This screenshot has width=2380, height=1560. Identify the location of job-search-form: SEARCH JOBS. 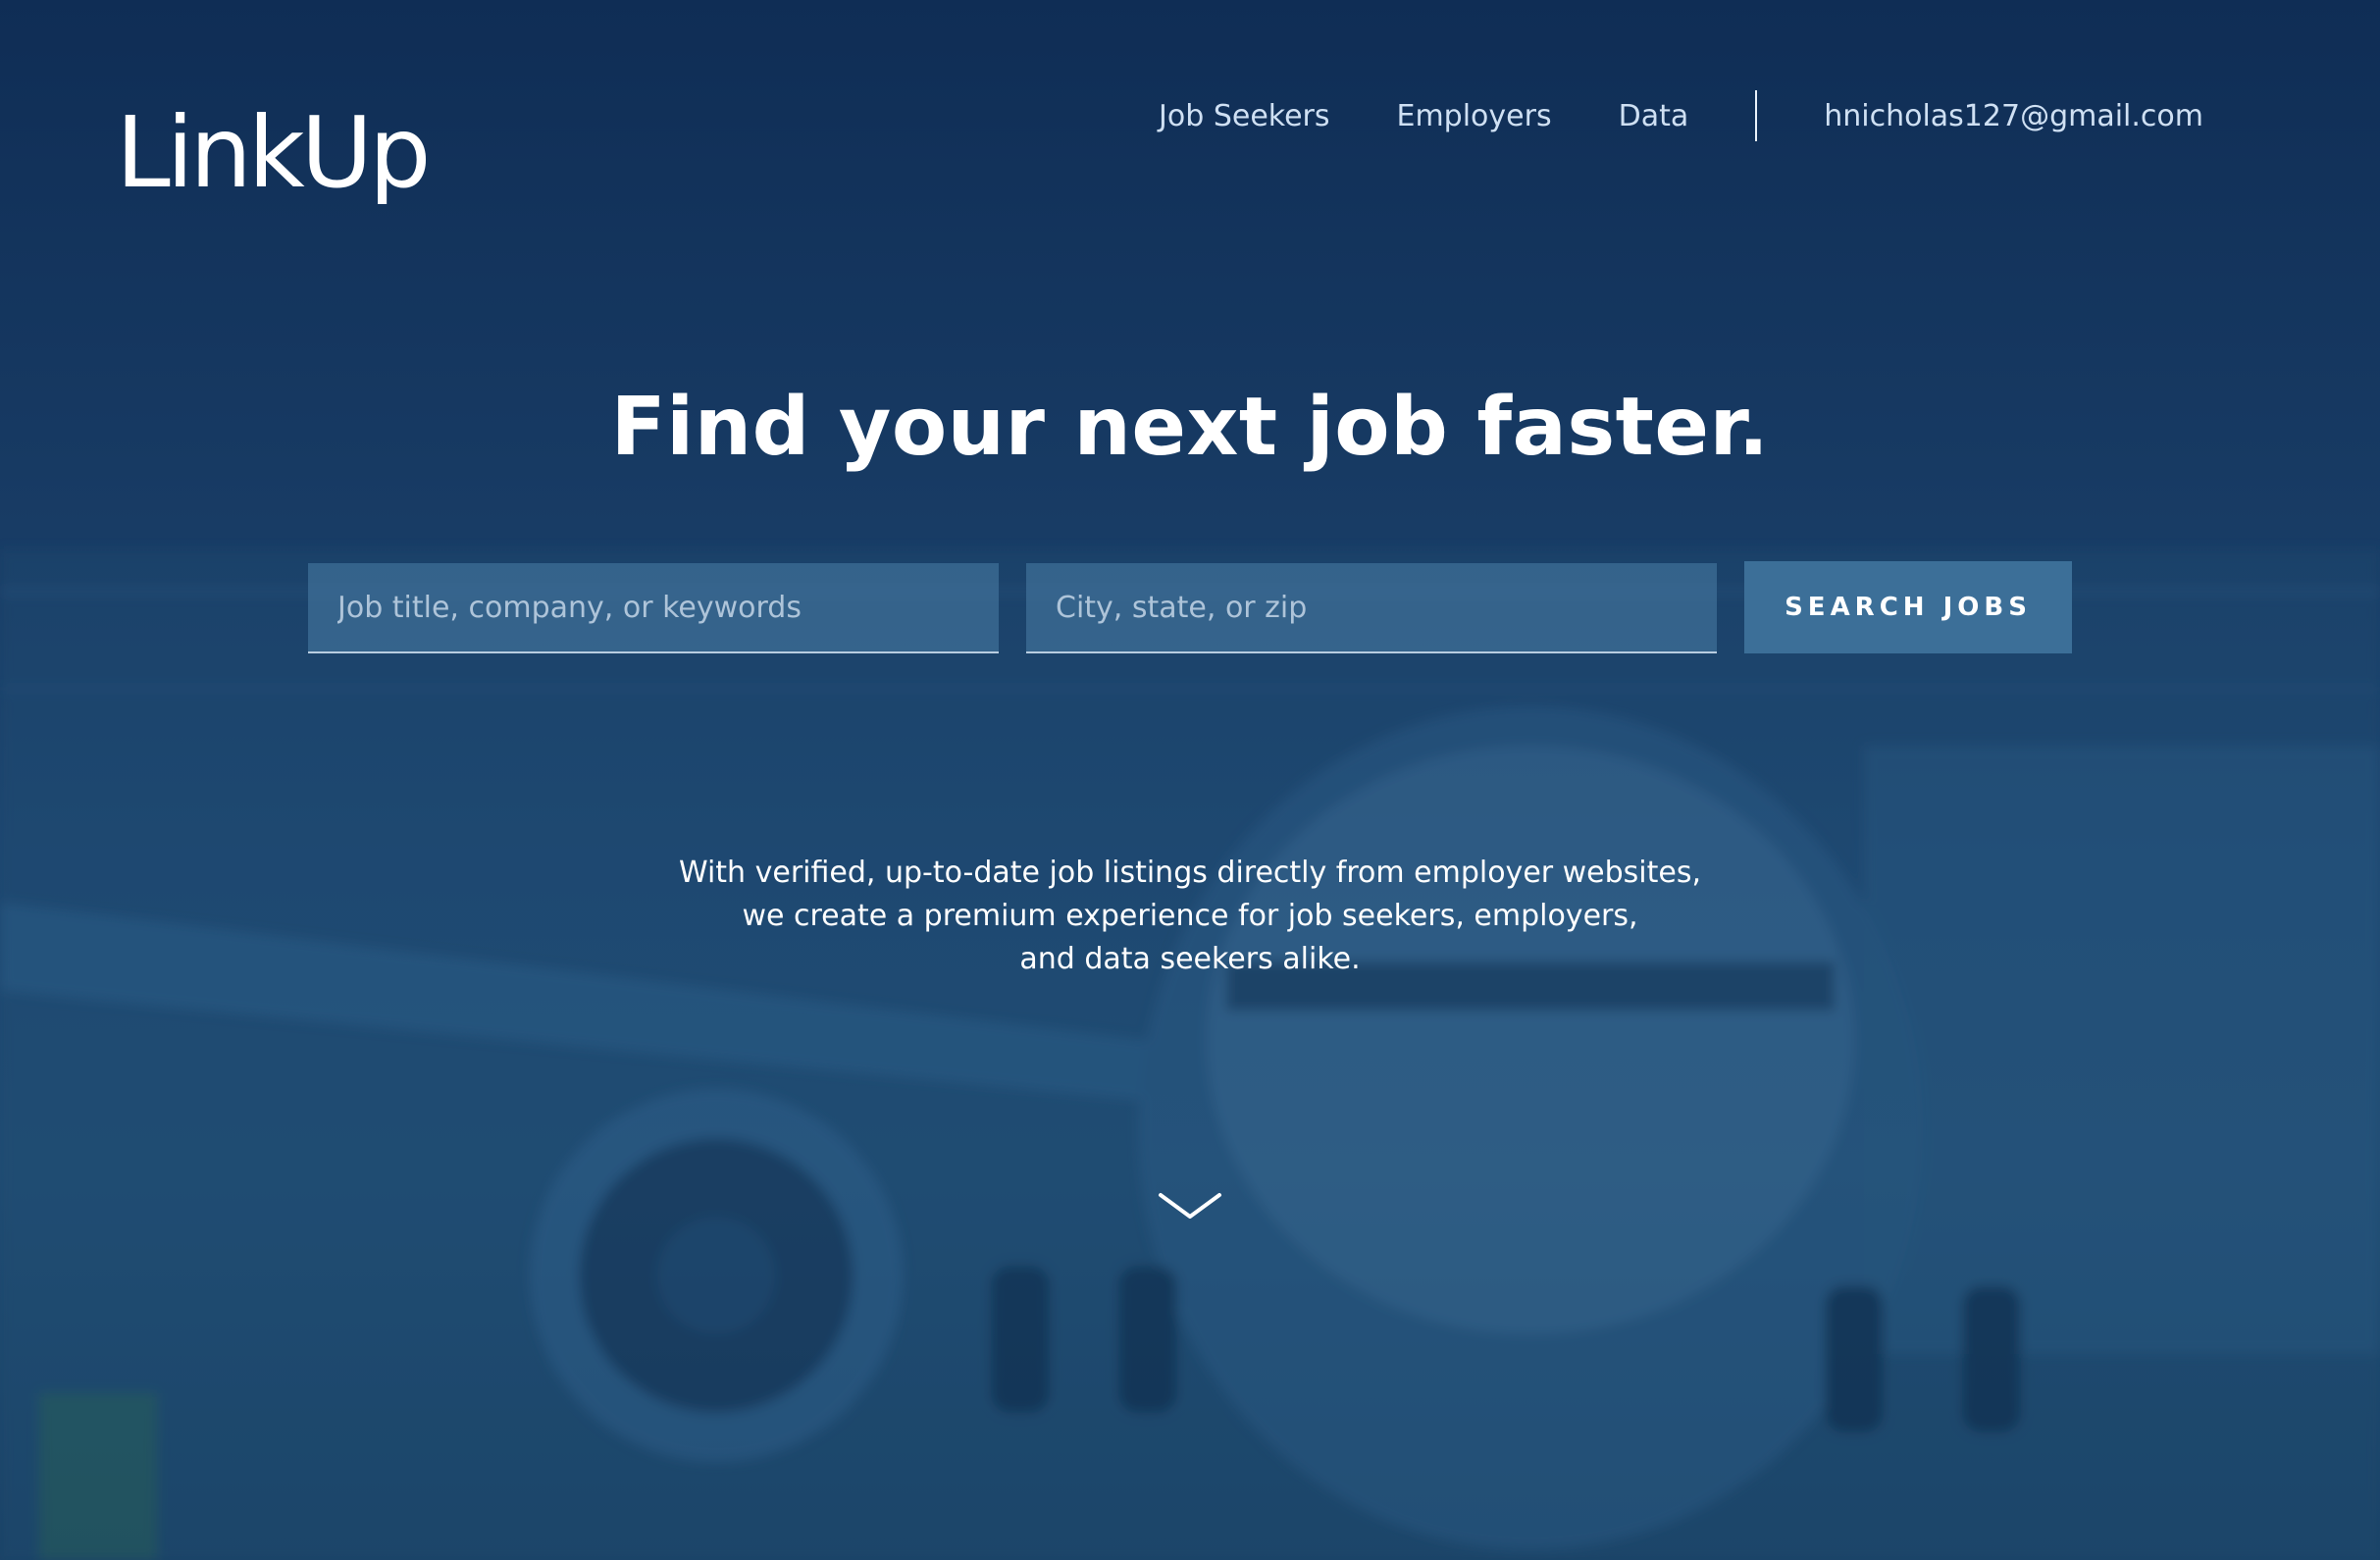
(1190, 607).